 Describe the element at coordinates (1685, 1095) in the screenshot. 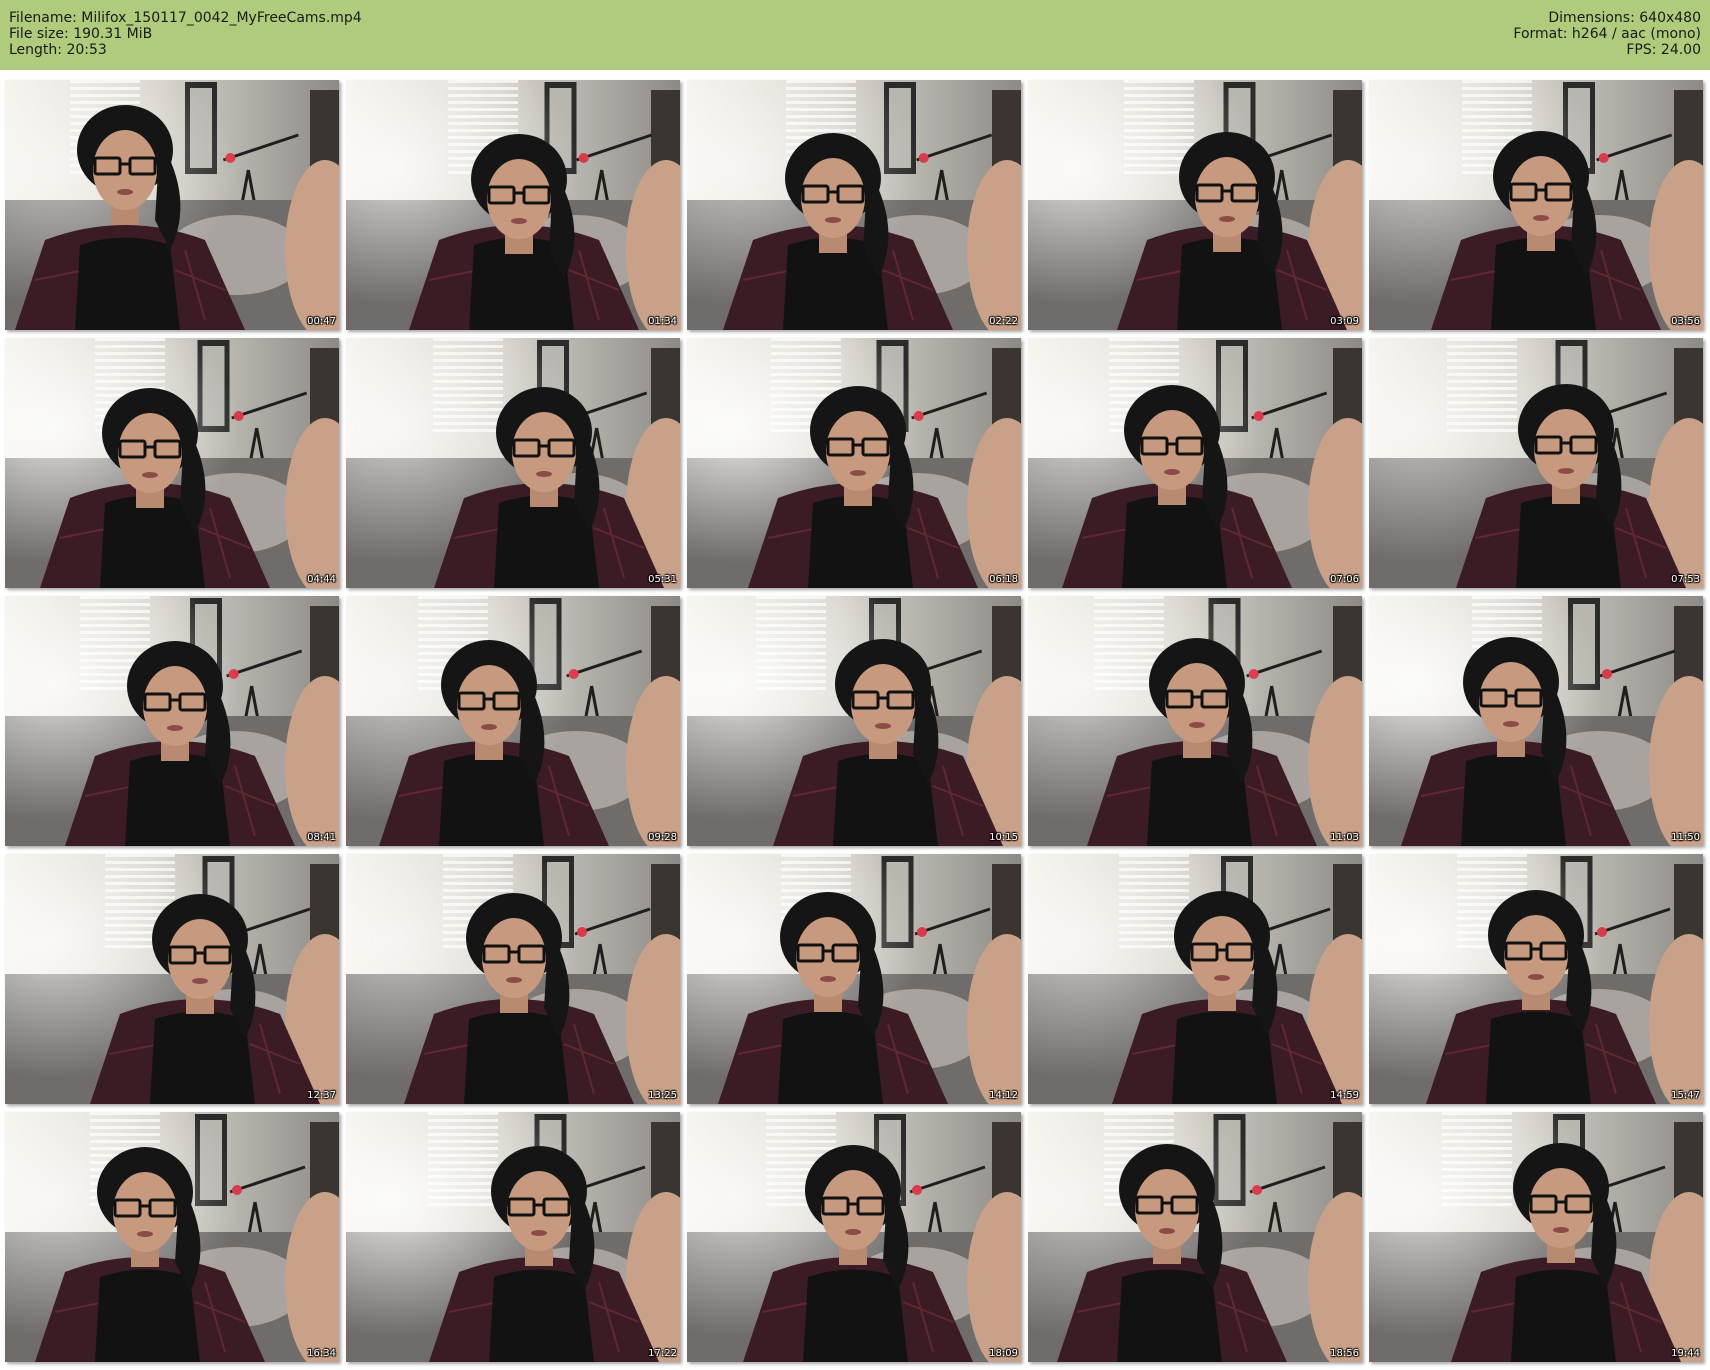

I see `timestamp-label: 15:47` at that location.